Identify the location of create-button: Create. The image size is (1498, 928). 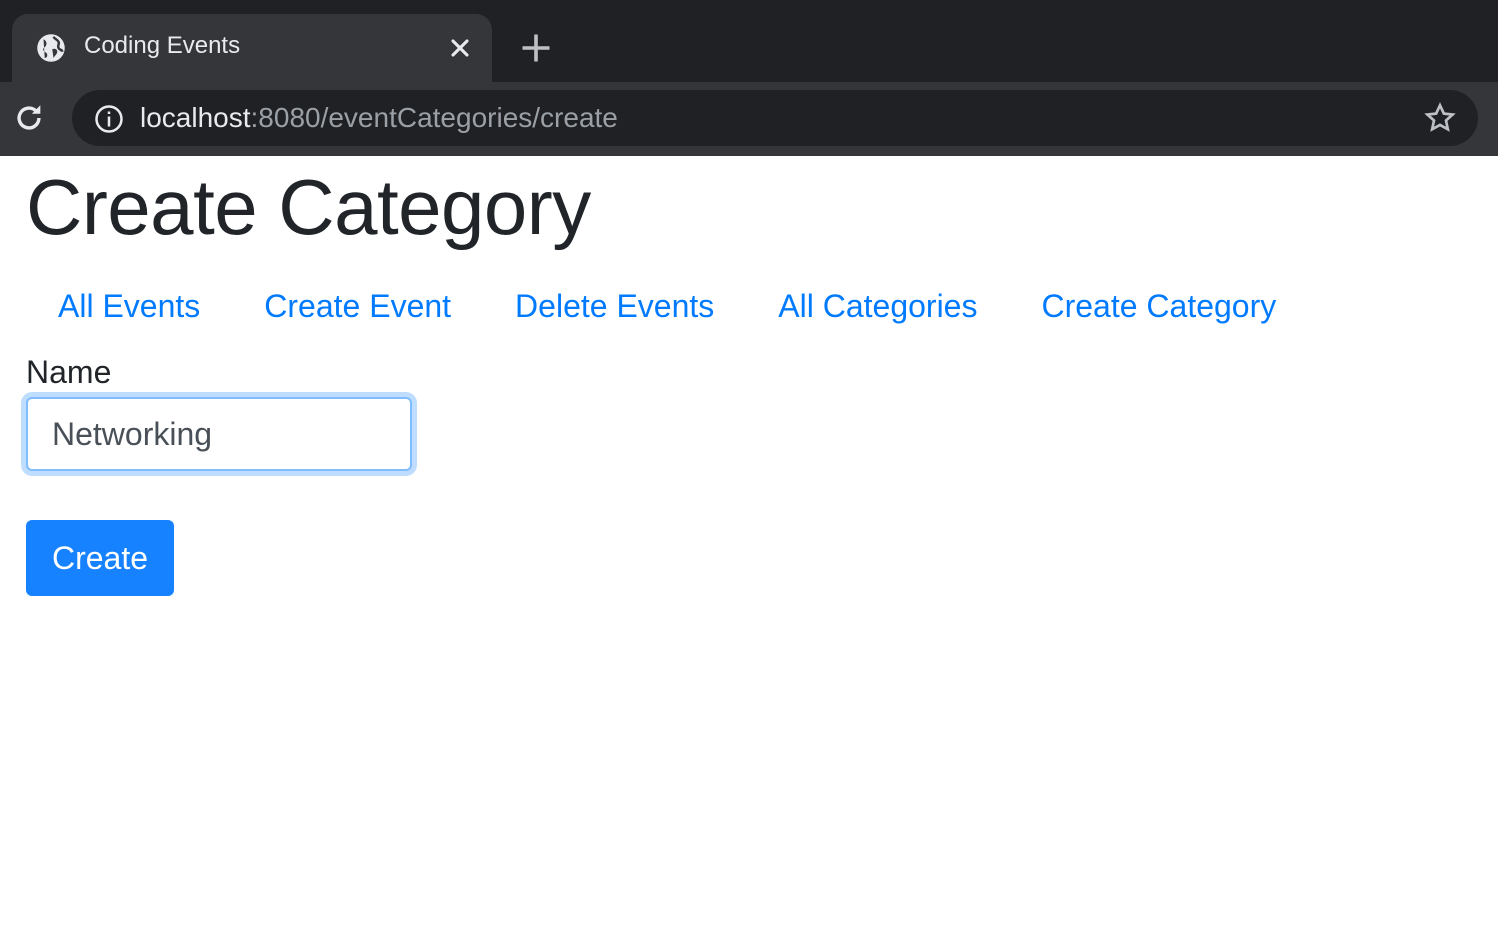
(100, 558).